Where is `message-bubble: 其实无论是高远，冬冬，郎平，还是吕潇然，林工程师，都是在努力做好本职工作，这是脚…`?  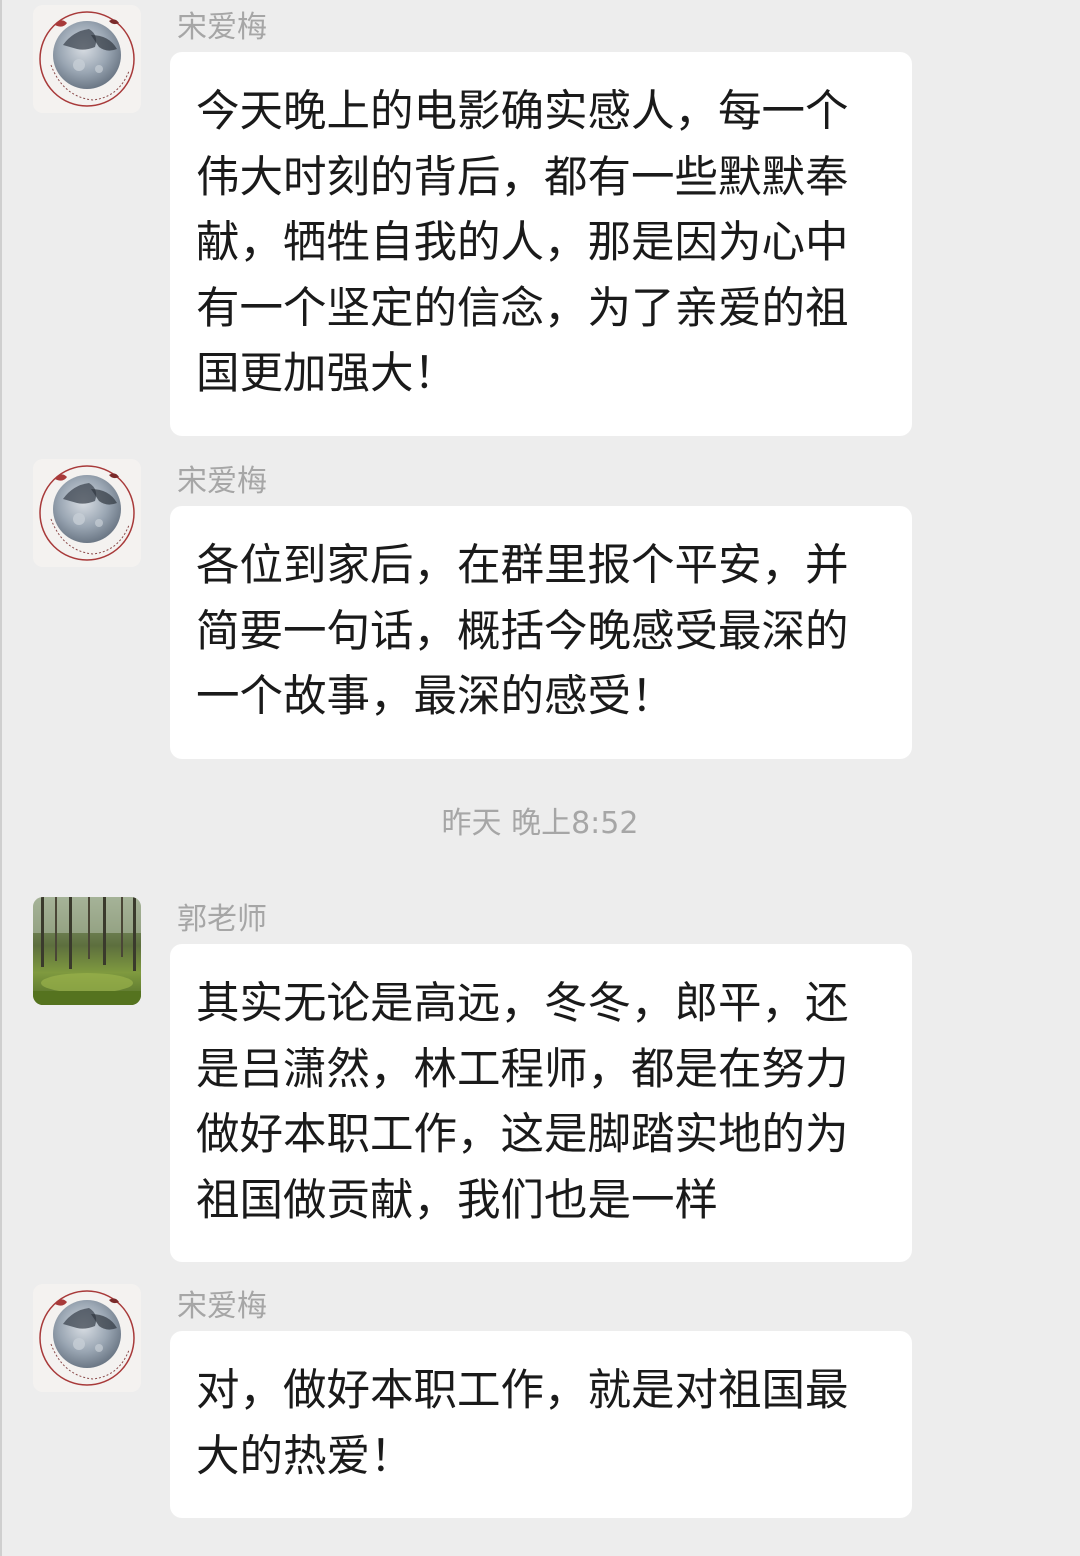 message-bubble: 其实无论是高远，冬冬，郎平，还是吕潇然，林工程师，都是在努力做好本职工作，这是脚… is located at coordinates (541, 1103).